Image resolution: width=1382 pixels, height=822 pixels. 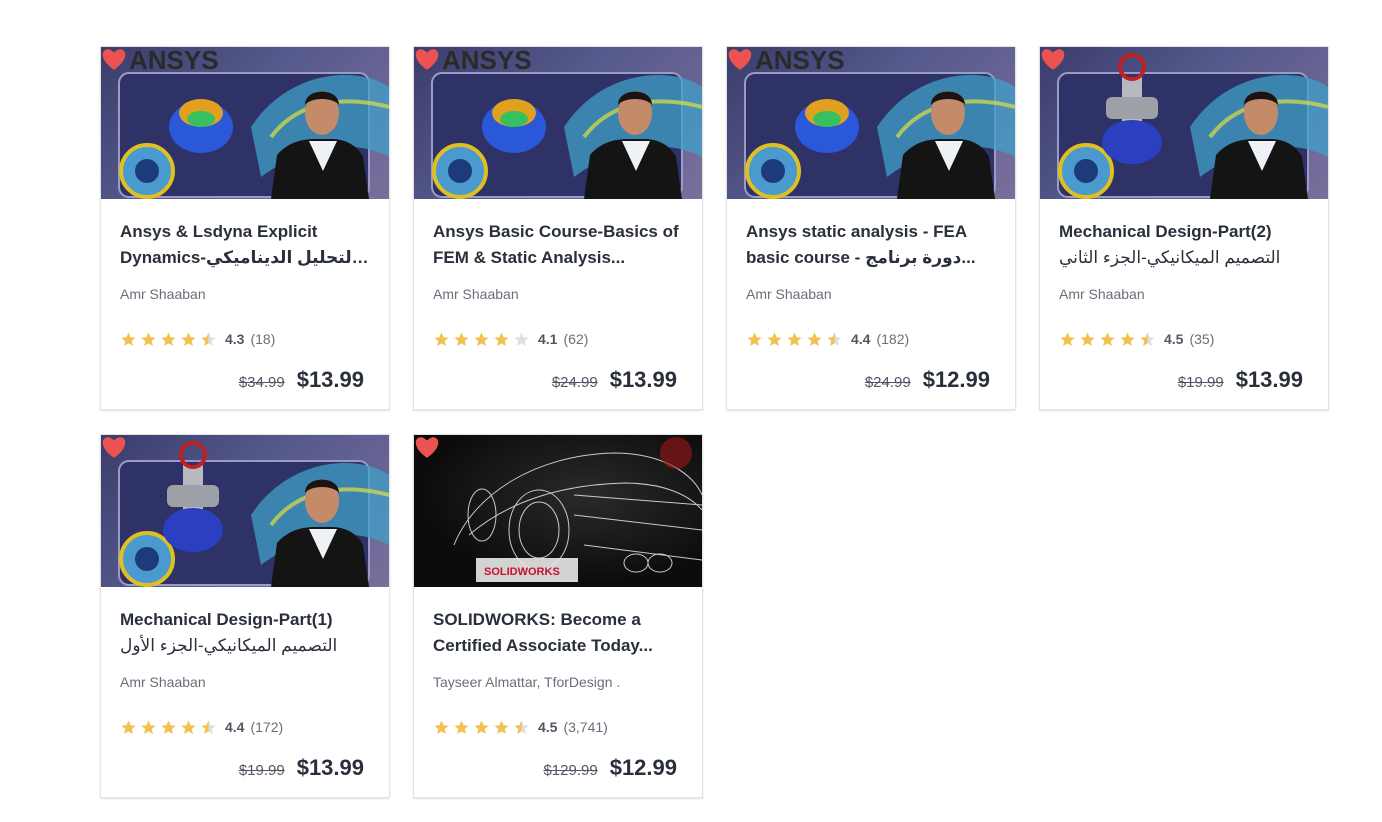 What do you see at coordinates (253, 514) in the screenshot?
I see `thumbnail-art` at bounding box center [253, 514].